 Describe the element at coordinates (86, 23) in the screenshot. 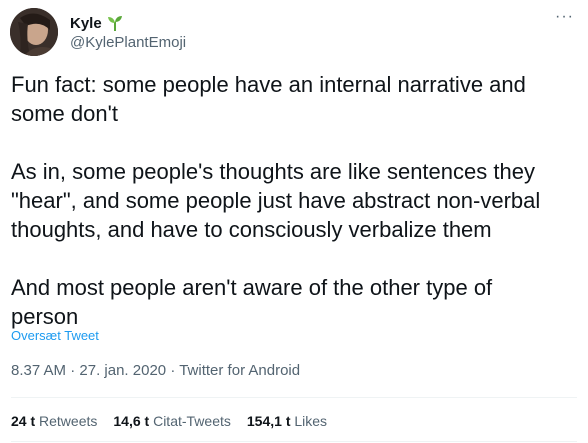

I see `display-name: Kyle` at that location.